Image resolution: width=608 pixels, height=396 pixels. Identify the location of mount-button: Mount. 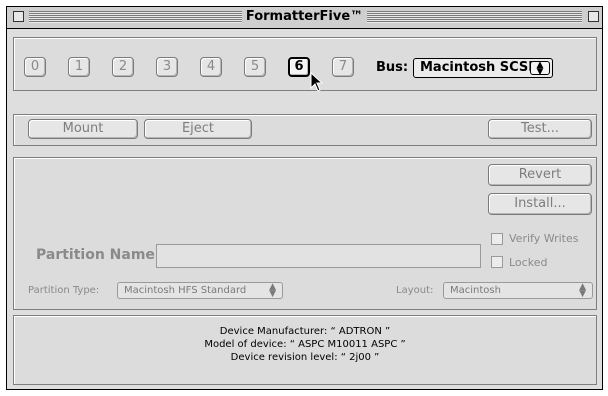
(83, 129).